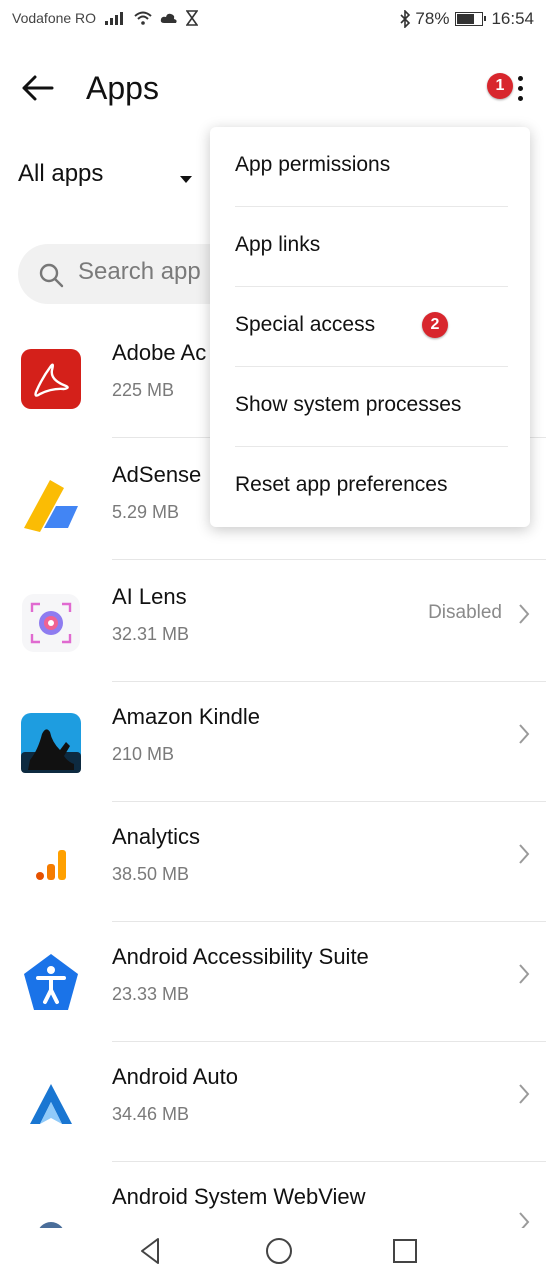 The width and height of the screenshot is (546, 1282). What do you see at coordinates (239, 1196) in the screenshot?
I see `app-name: Android System WebView` at bounding box center [239, 1196].